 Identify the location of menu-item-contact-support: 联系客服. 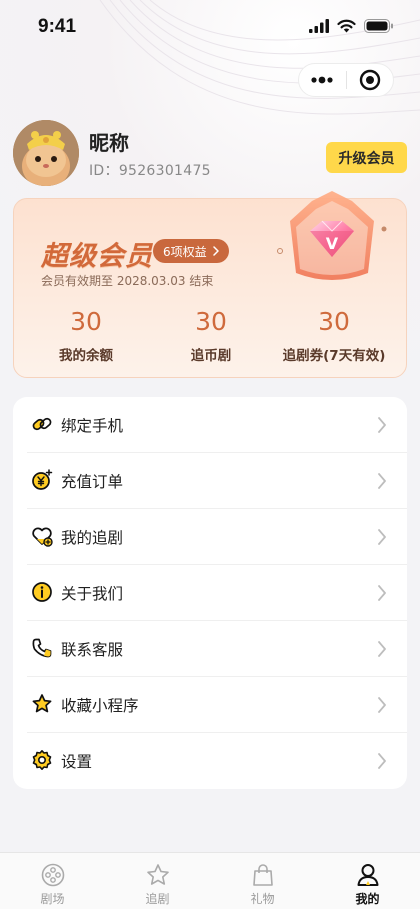
(210, 649).